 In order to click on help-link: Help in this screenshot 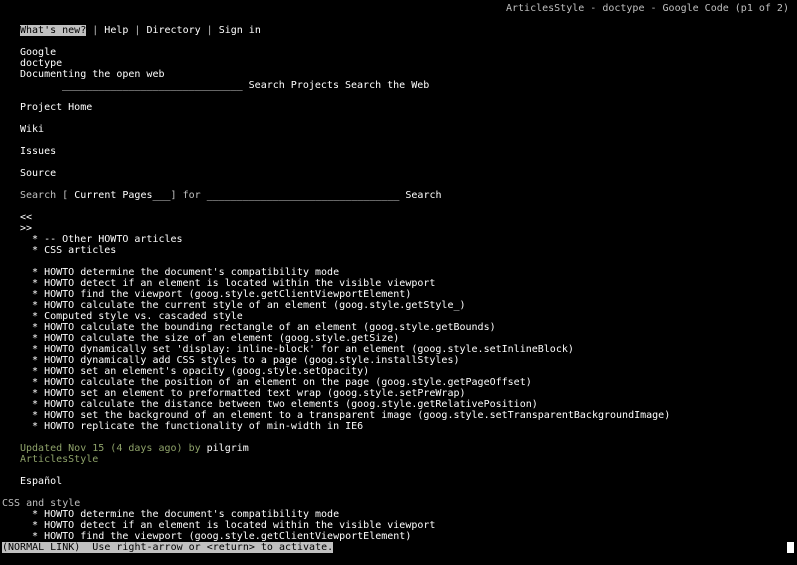, I will do `click(116, 30)`.